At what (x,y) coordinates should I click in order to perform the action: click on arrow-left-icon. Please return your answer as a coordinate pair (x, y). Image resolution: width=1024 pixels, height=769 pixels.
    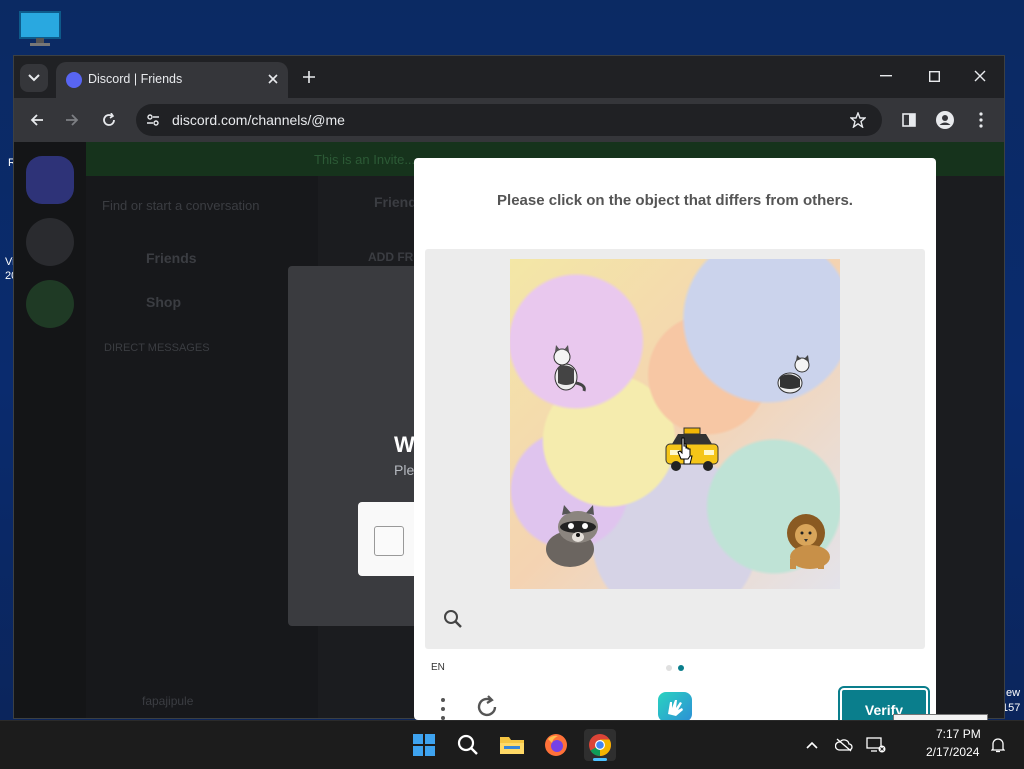
    Looking at the image, I should click on (36, 120).